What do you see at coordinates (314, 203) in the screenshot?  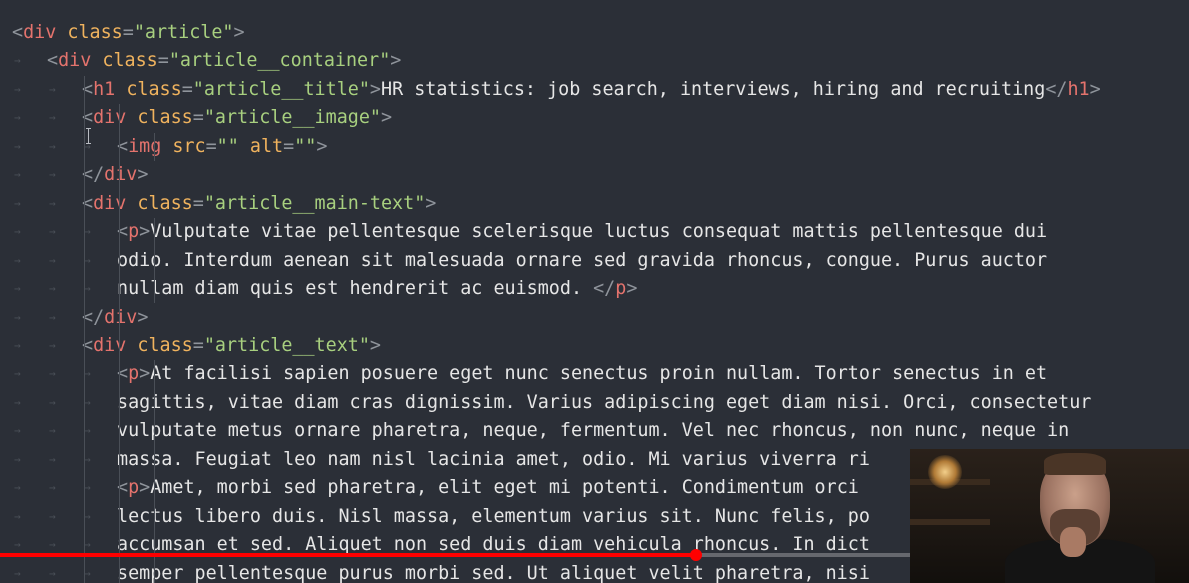 I see `code-token-str: "article__main-text"` at bounding box center [314, 203].